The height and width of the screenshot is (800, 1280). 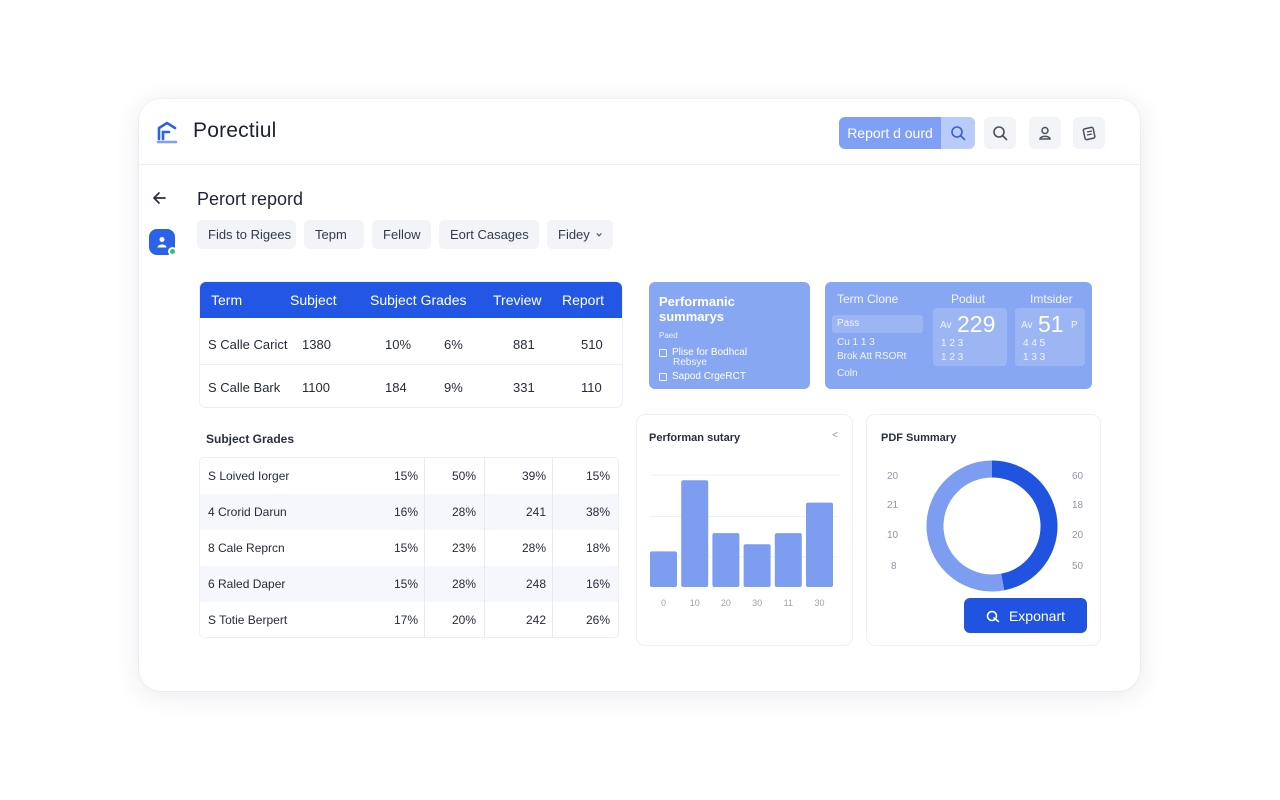 I want to click on card-title: Performanic summarys, so click(x=697, y=309).